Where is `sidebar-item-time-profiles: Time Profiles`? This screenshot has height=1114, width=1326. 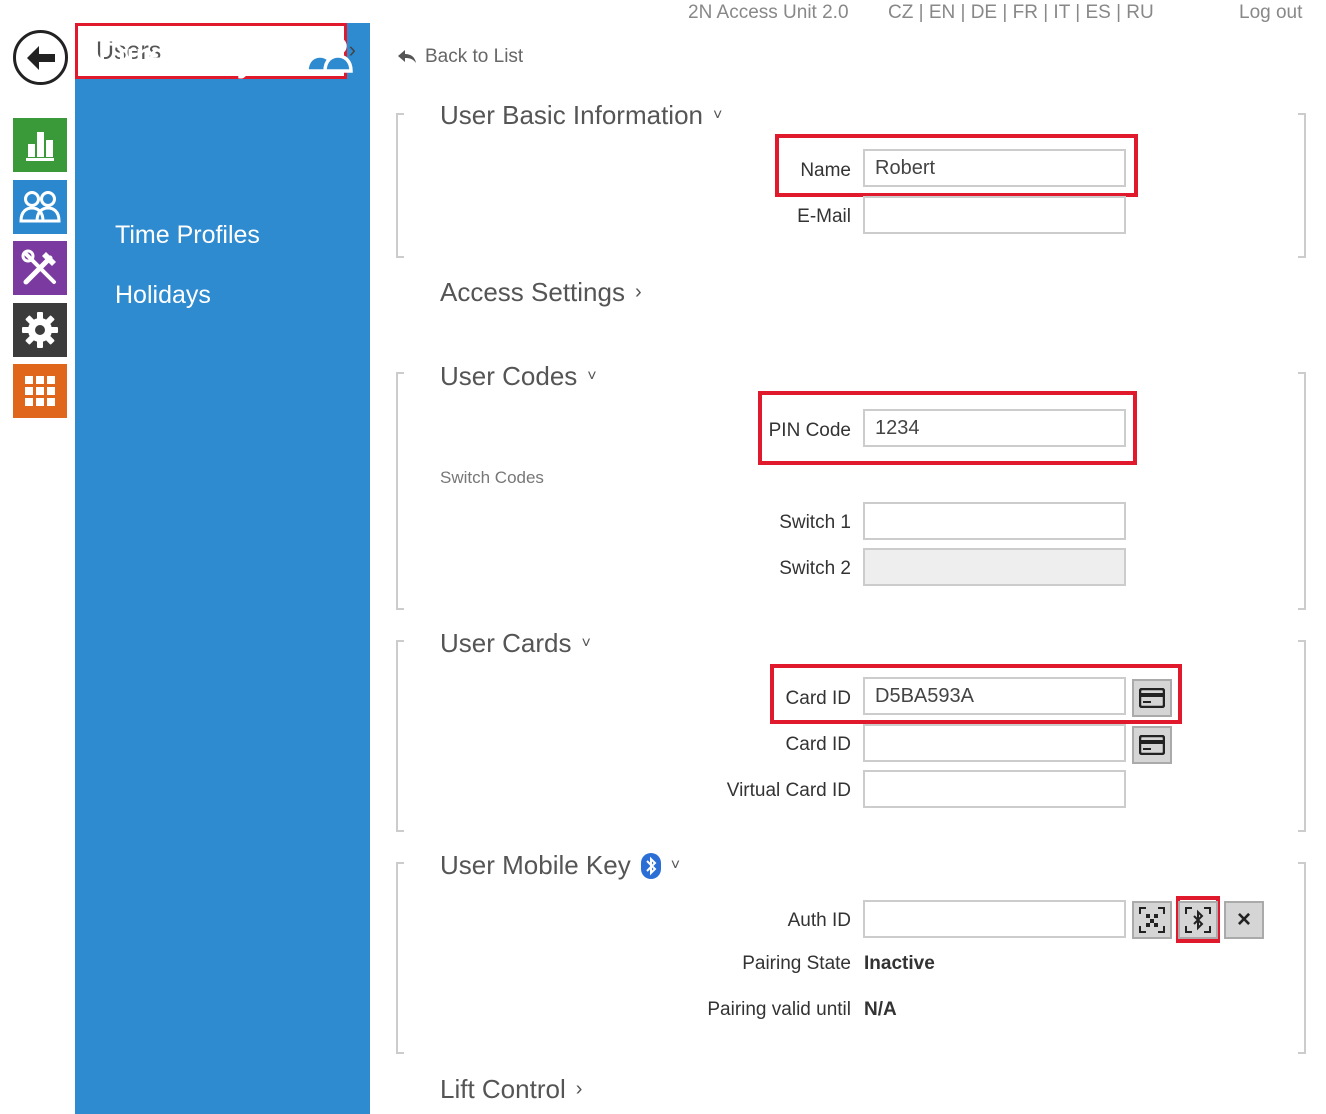
sidebar-item-time-profiles: Time Profiles is located at coordinates (187, 235).